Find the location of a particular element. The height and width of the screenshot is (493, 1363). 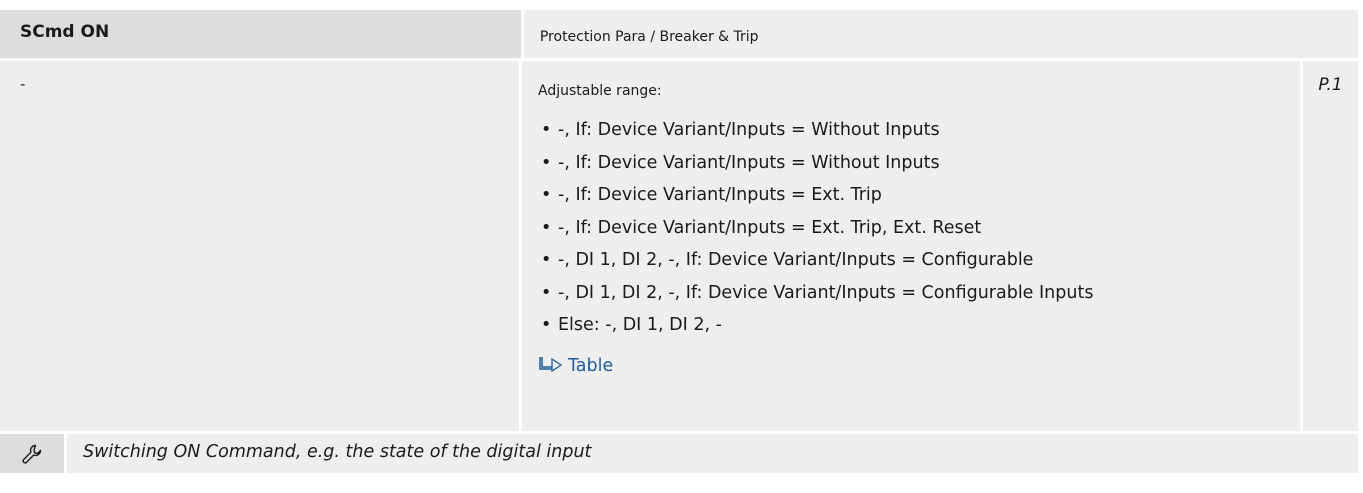

header-row: SCmd ON Protection Para / Breaker & Trip is located at coordinates (679, 34).